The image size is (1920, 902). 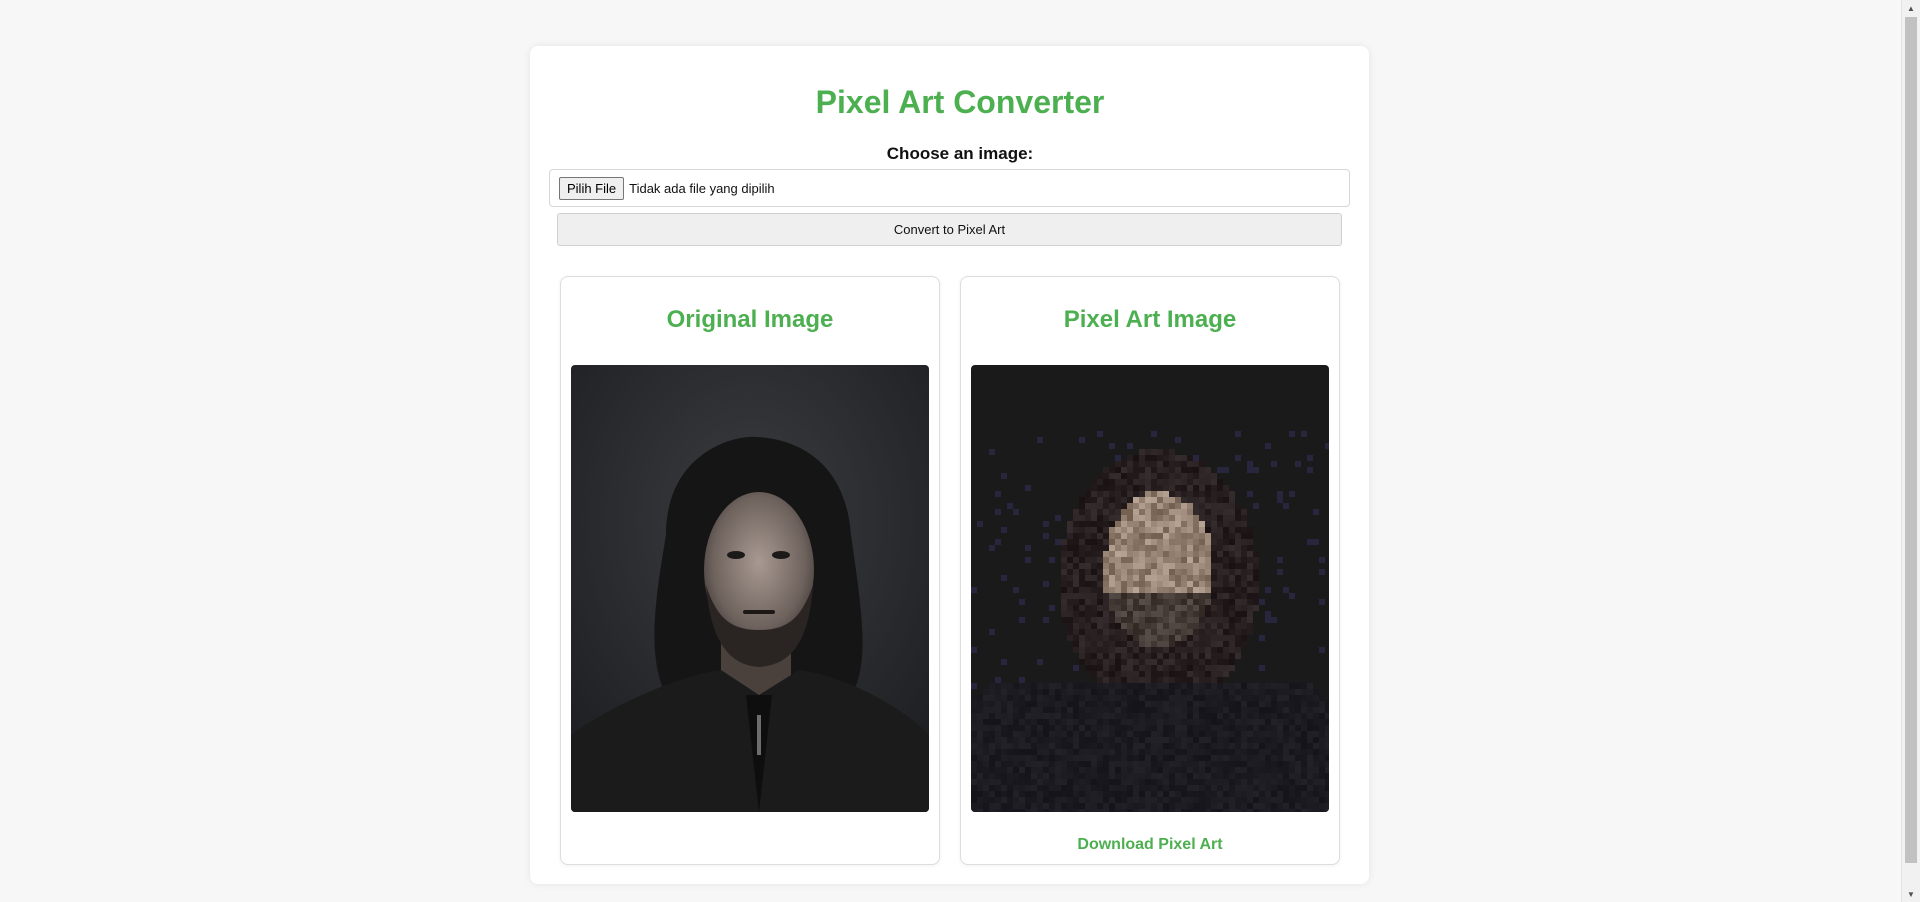 I want to click on original-image-panel: Original Image, so click(x=750, y=570).